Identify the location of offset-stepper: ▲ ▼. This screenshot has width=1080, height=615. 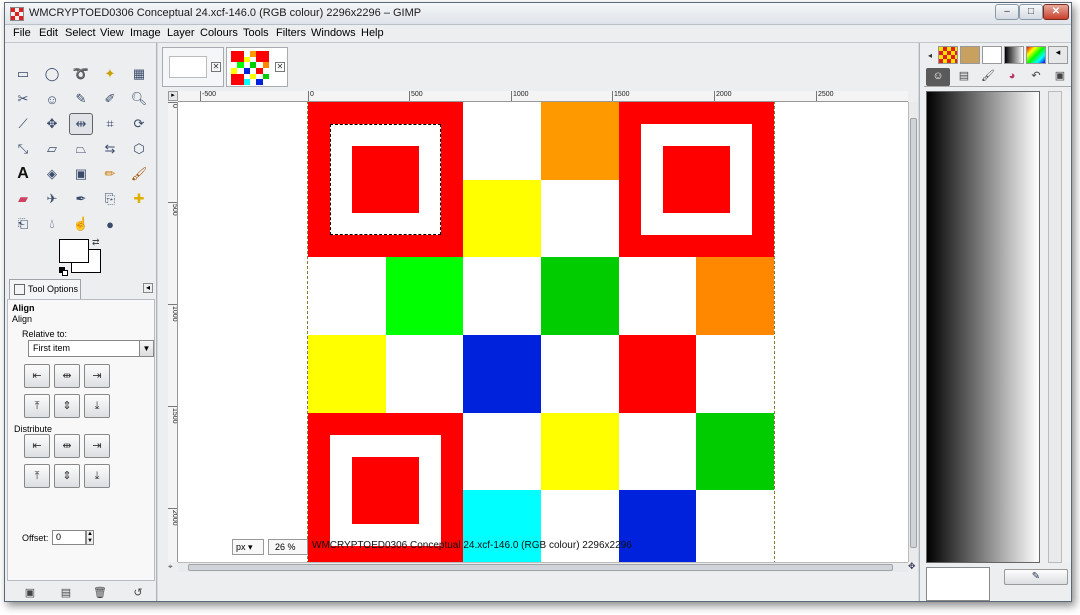
(90, 537).